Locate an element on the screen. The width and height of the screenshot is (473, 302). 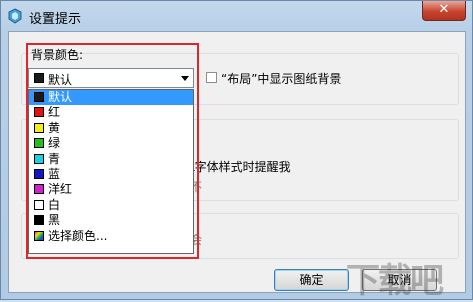
color-option-cyan: 青 is located at coordinates (111, 159).